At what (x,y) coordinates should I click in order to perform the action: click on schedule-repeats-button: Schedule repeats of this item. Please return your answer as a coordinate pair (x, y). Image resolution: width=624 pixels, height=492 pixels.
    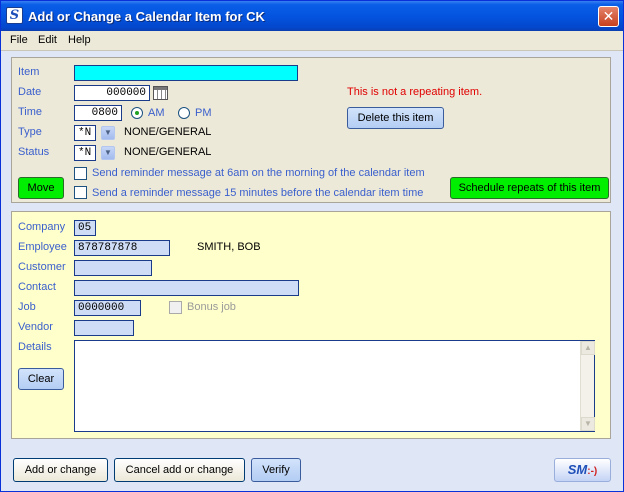
    Looking at the image, I should click on (529, 188).